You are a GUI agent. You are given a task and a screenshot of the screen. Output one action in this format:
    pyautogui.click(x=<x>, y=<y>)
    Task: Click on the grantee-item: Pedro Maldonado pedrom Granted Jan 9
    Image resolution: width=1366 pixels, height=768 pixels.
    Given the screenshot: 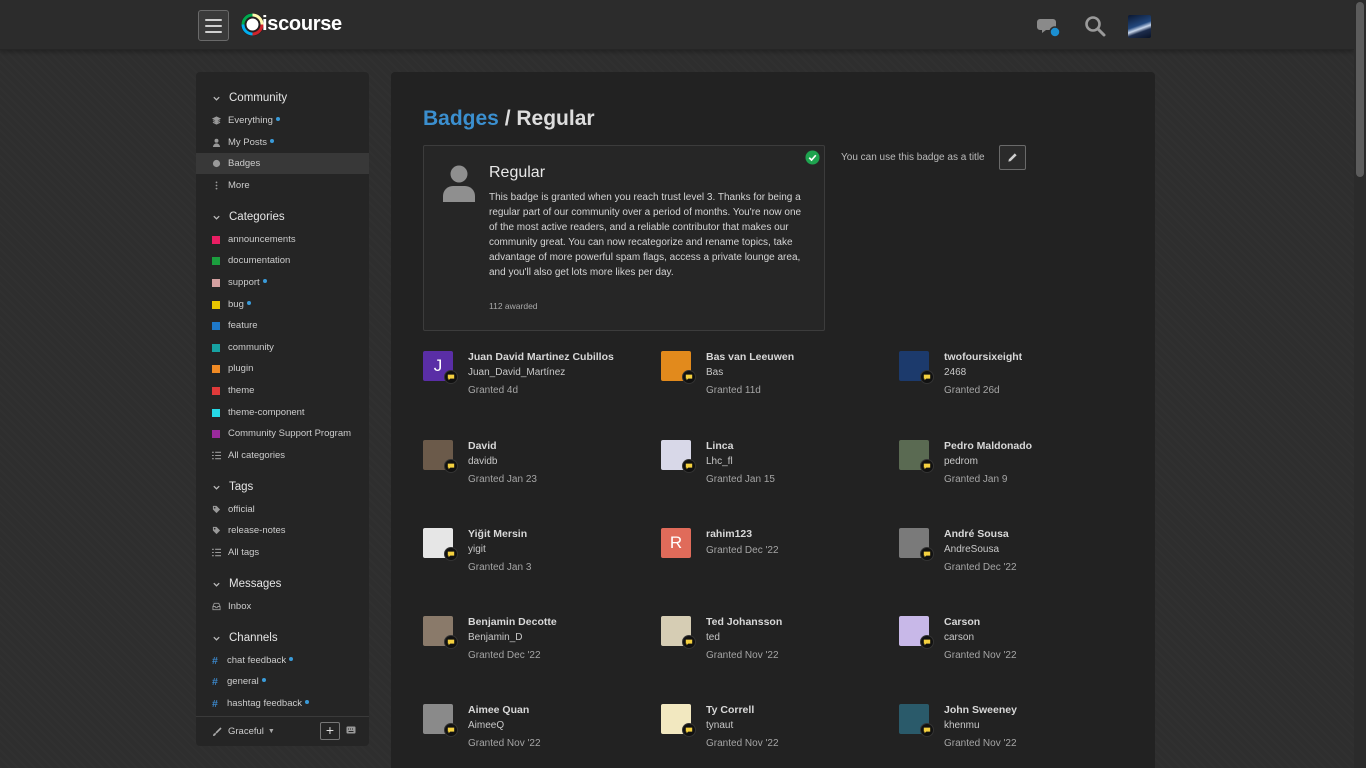 What is the action you would take?
    pyautogui.click(x=1014, y=470)
    